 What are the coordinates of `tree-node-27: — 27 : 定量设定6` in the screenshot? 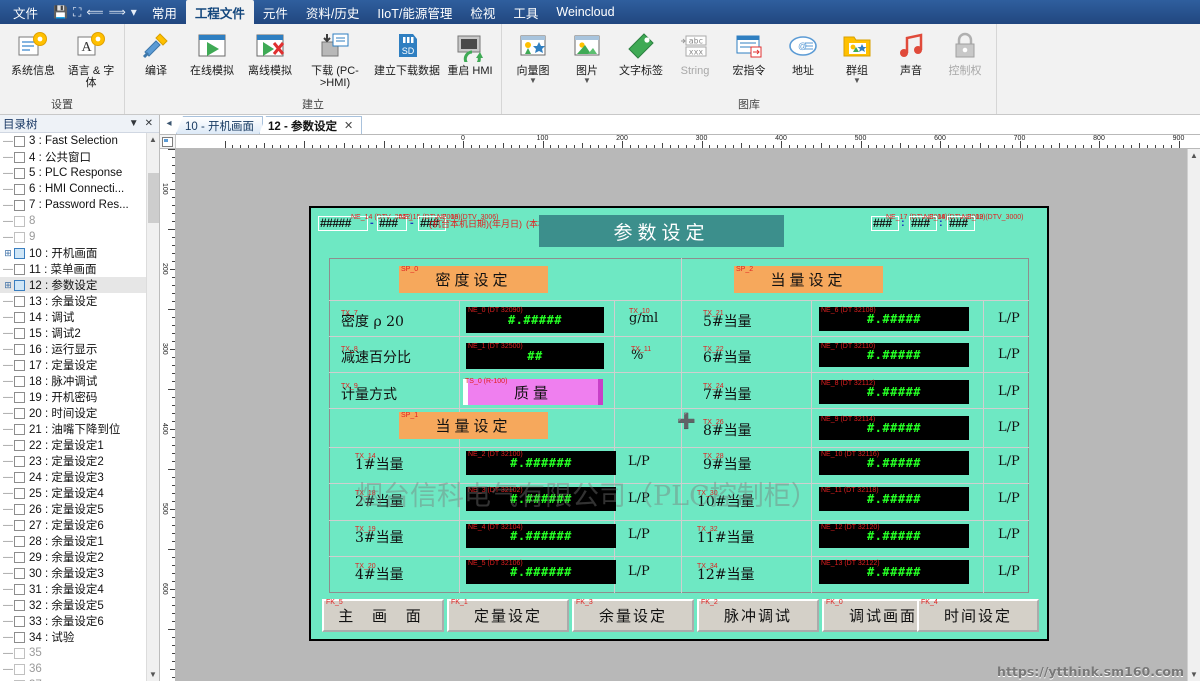 It's located at (73, 525).